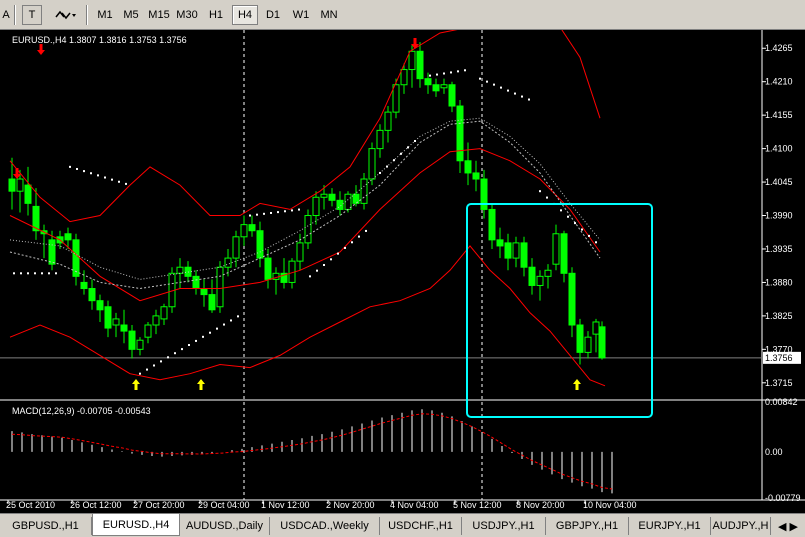 This screenshot has width=805, height=537. Describe the element at coordinates (136, 525) in the screenshot. I see `chart-tab-1: EURUSD.,H4` at that location.